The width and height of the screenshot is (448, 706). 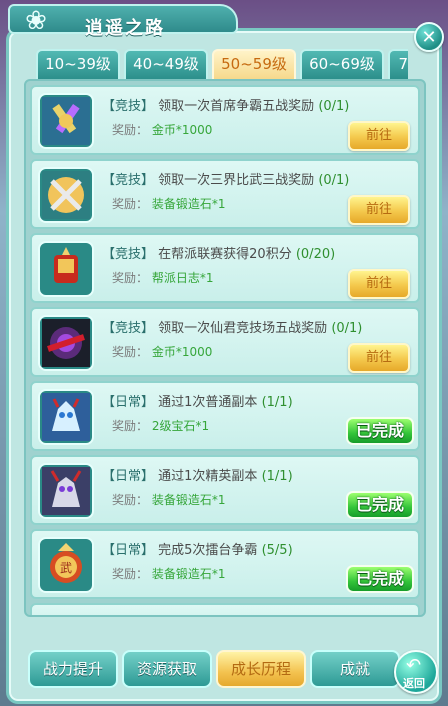 What do you see at coordinates (243, 328) in the screenshot?
I see `task-title: 领取一次仙君竞技场五战奖励` at bounding box center [243, 328].